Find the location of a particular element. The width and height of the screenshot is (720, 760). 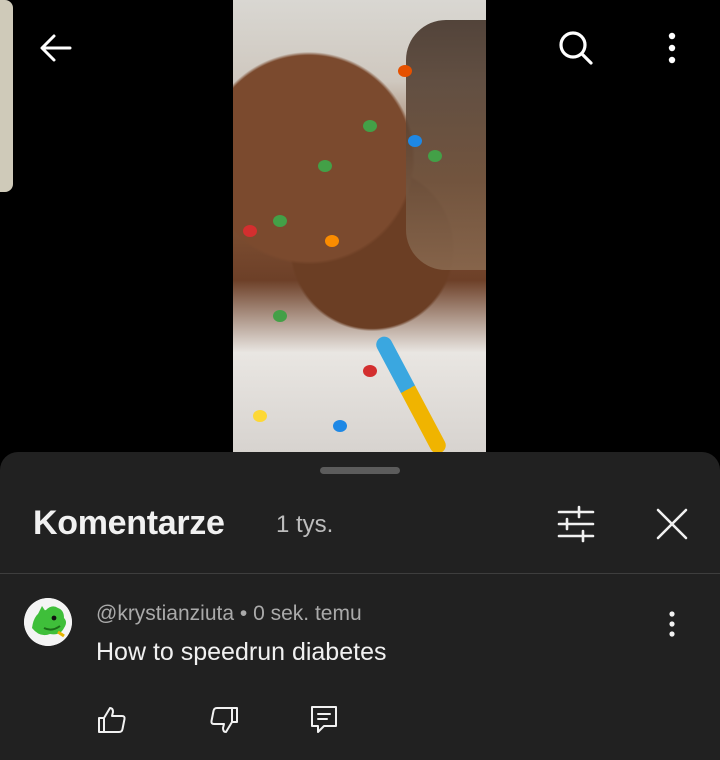

search-button is located at coordinates (576, 48).